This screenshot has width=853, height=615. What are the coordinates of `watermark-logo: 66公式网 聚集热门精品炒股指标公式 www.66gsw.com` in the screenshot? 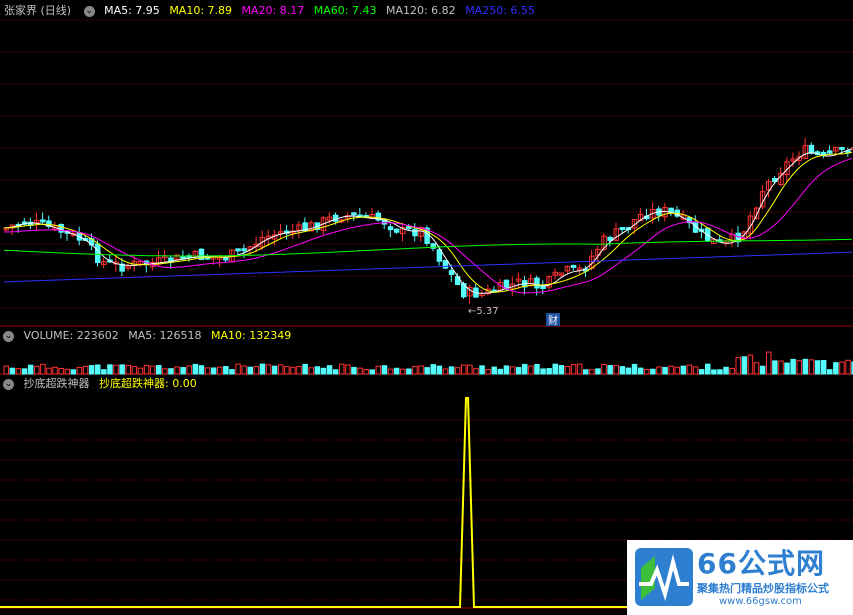 It's located at (740, 577).